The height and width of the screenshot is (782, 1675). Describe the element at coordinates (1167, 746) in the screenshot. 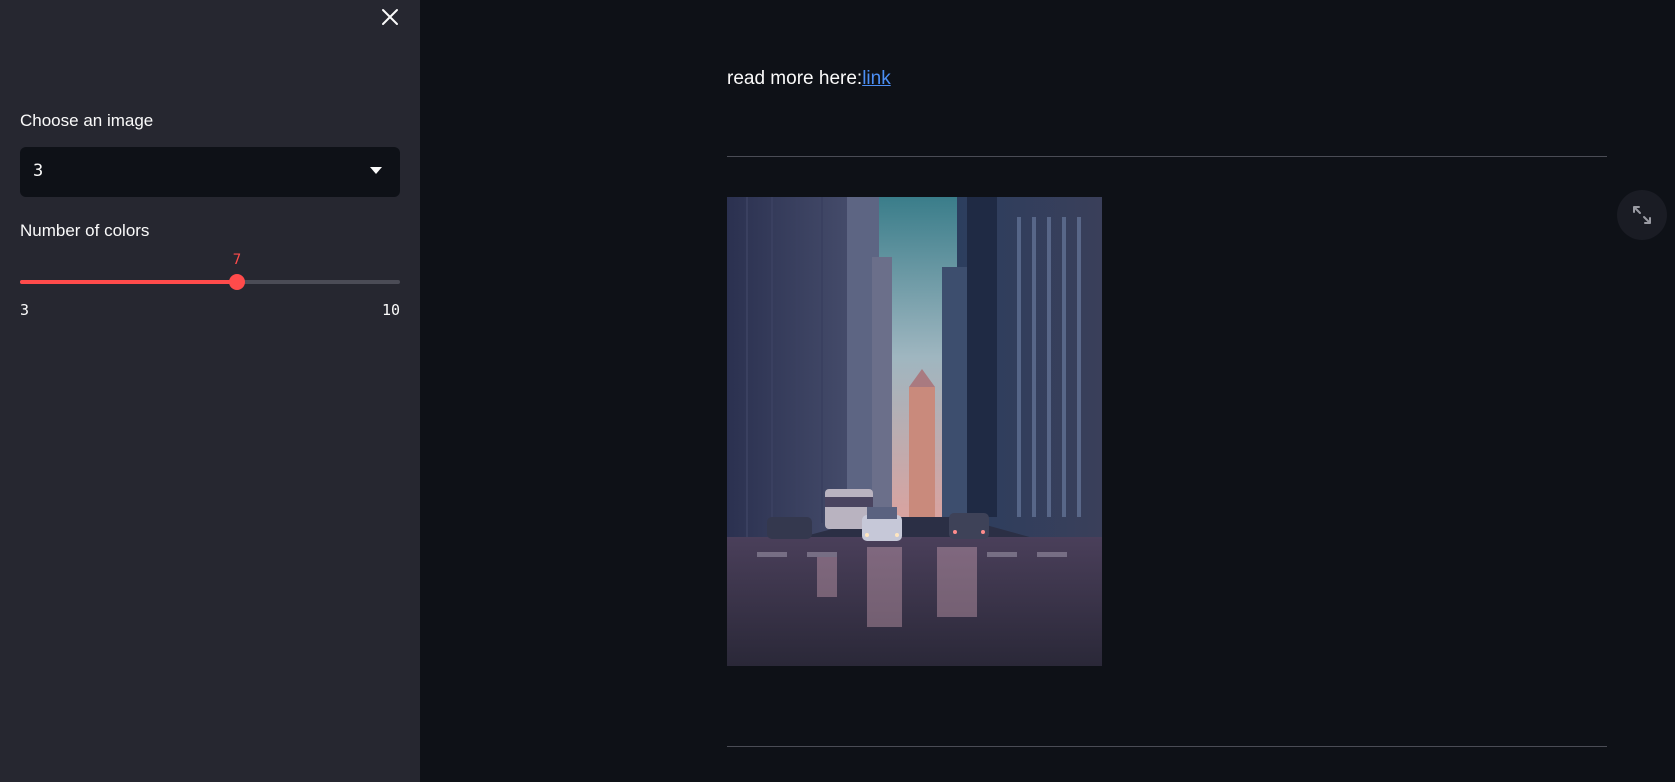

I see `divider-bottom` at that location.